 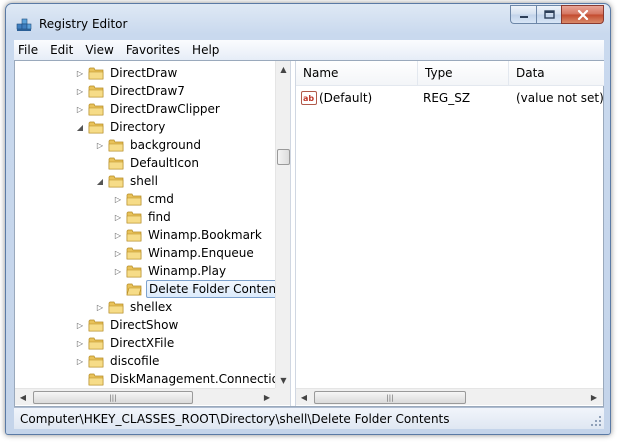 I want to click on tree-horizontal-scrollbar: ◀ ||| ▶, so click(x=145, y=396).